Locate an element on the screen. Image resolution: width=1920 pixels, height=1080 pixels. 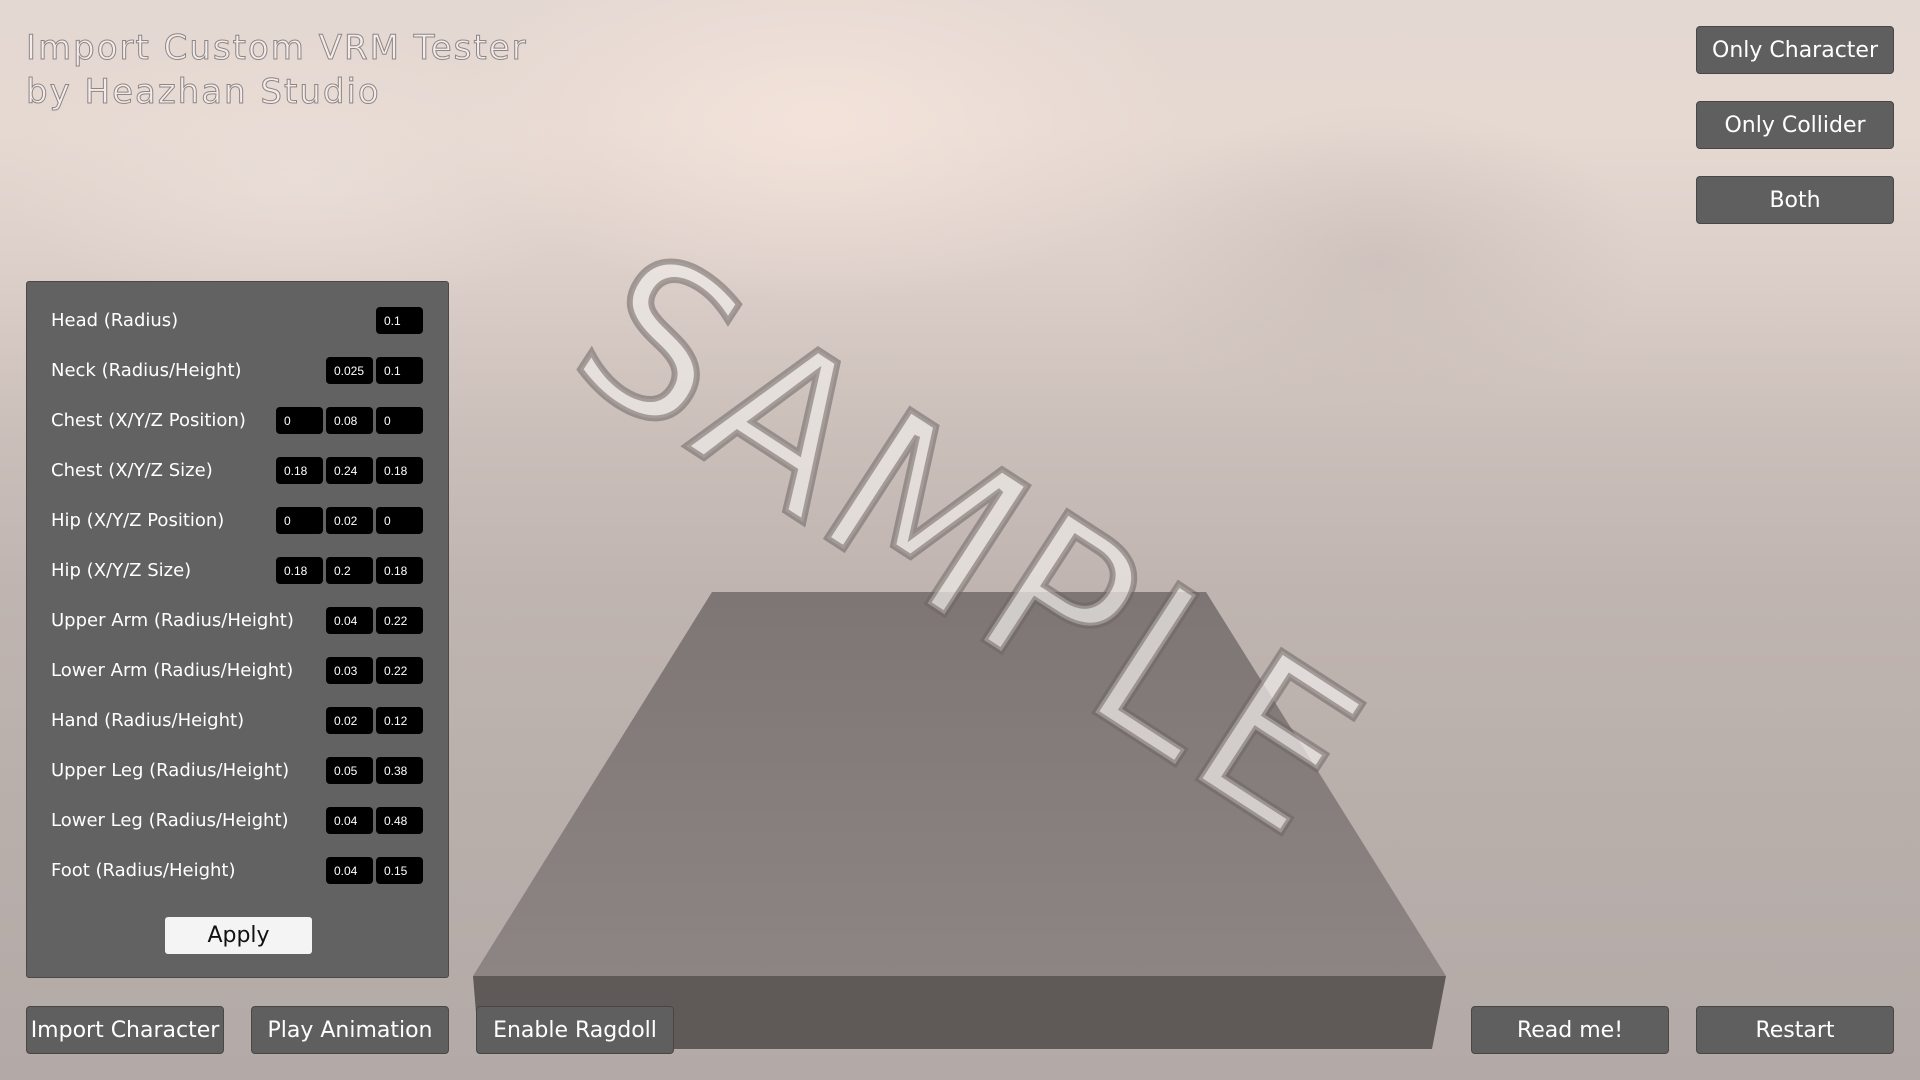
apply-button: Apply is located at coordinates (238, 935).